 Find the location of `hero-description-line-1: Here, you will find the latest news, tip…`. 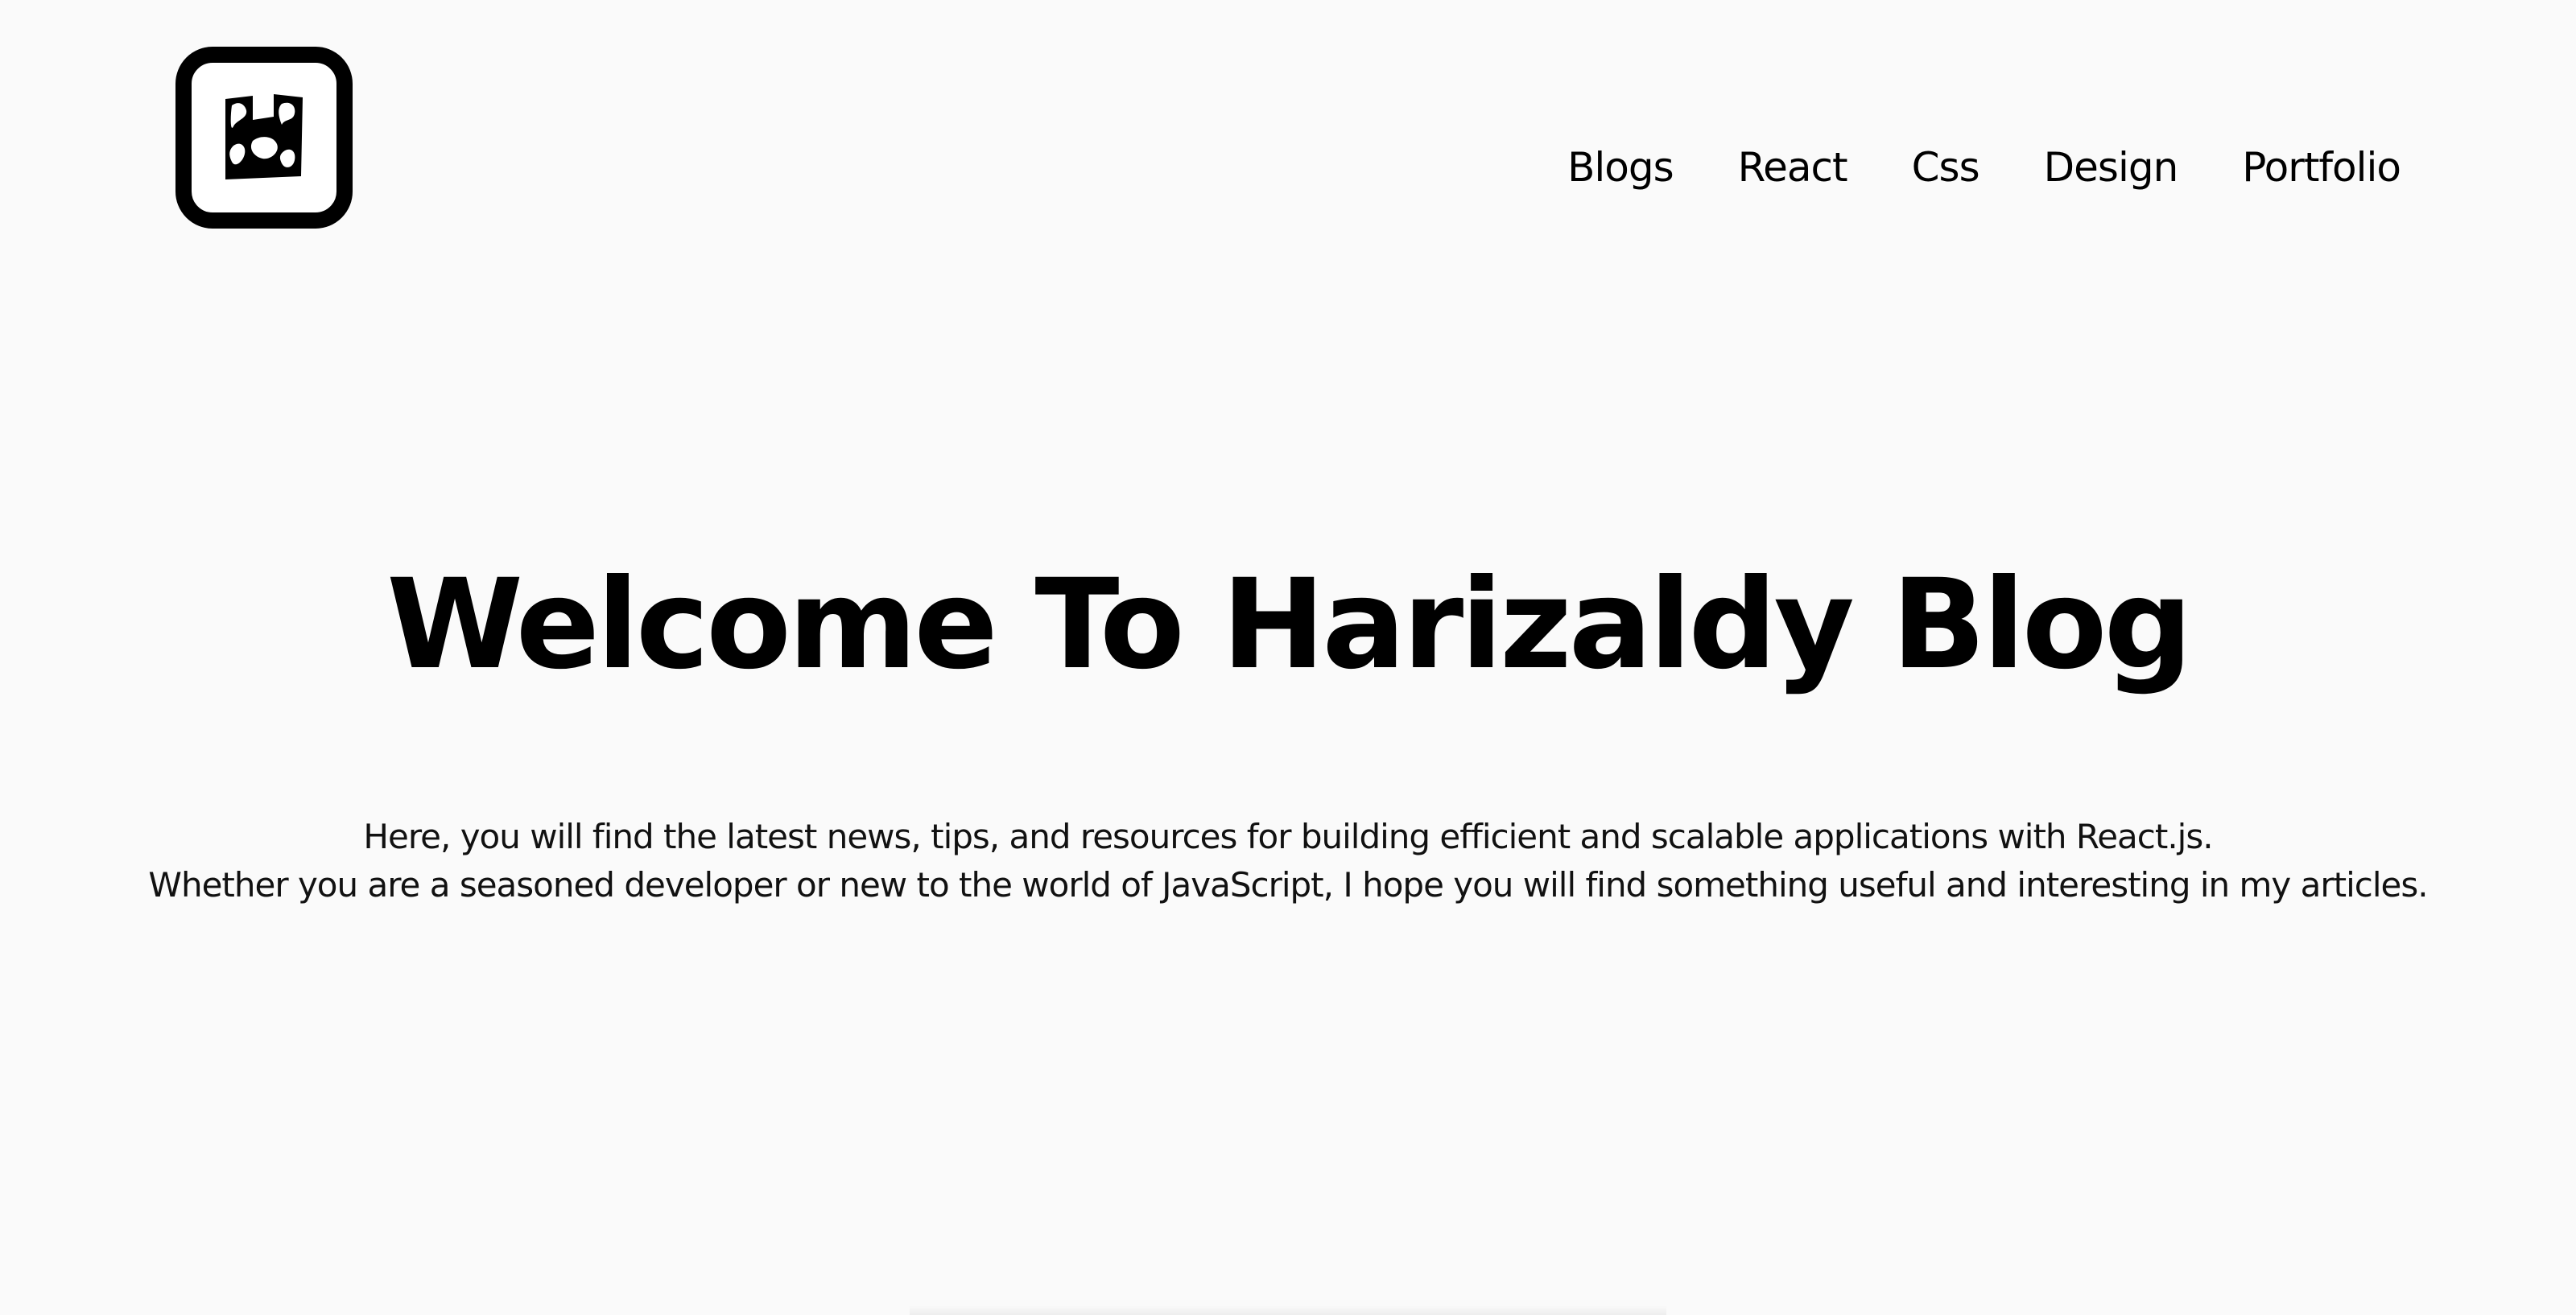

hero-description-line-1: Here, you will find the latest news, tip… is located at coordinates (1288, 836).